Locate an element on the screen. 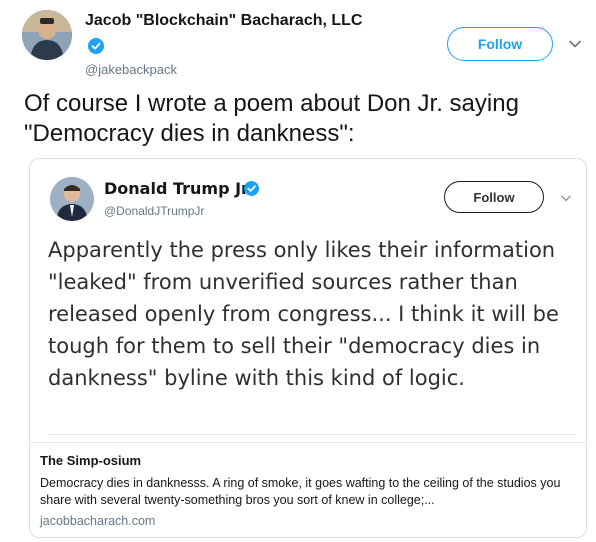  link-card-title: The Simp-osium is located at coordinates (90, 460).